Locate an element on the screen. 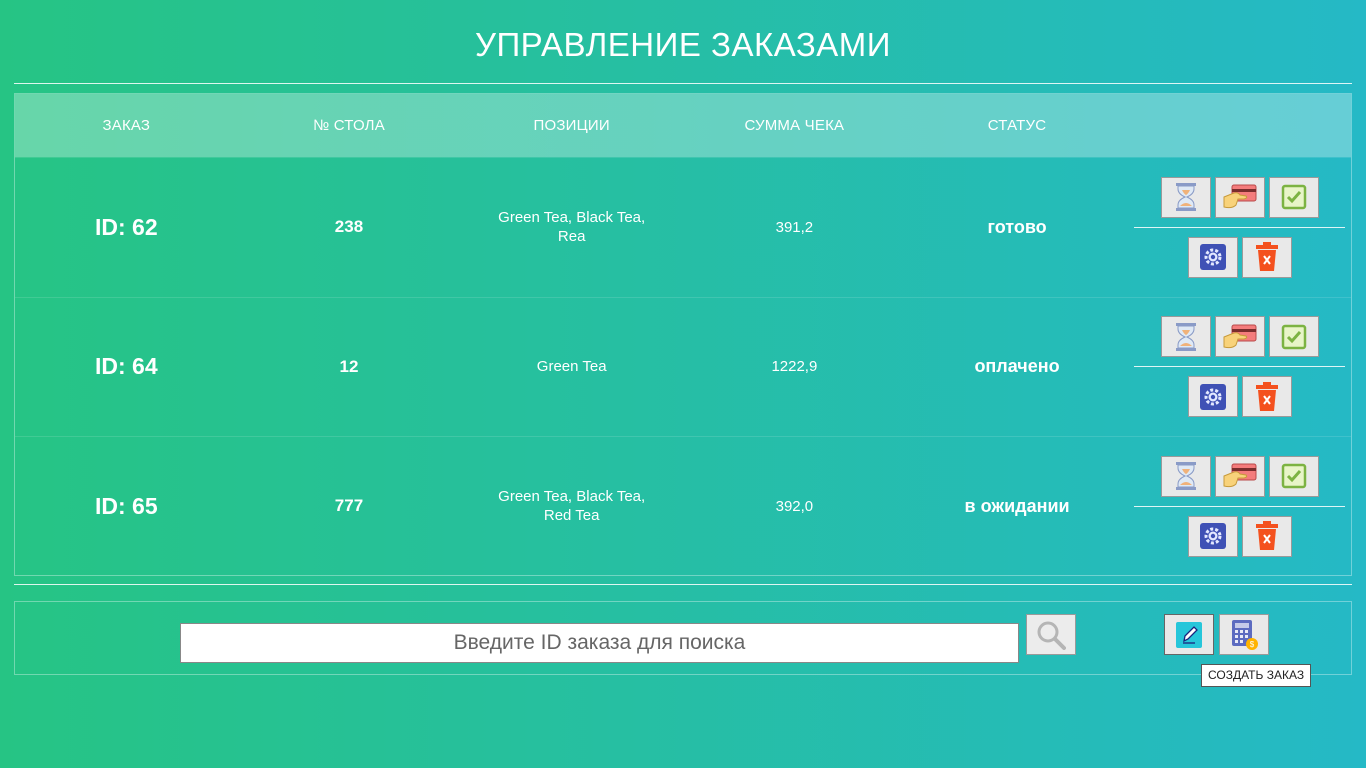 Image resolution: width=1366 pixels, height=768 pixels. column-header-table: № СТОЛА is located at coordinates (349, 125).